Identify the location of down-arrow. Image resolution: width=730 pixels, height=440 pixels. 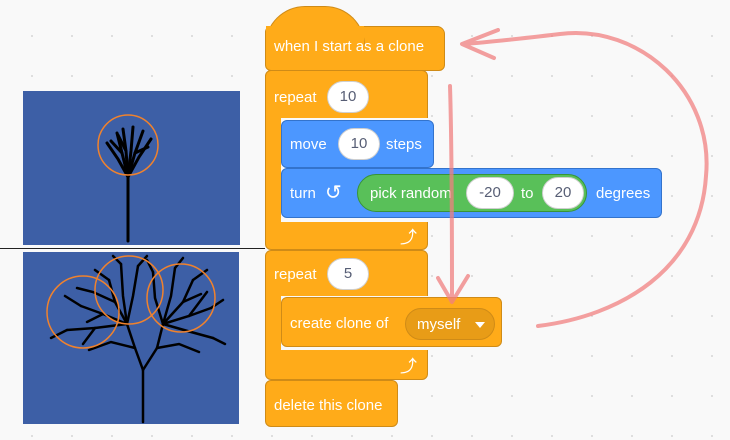
(451, 192).